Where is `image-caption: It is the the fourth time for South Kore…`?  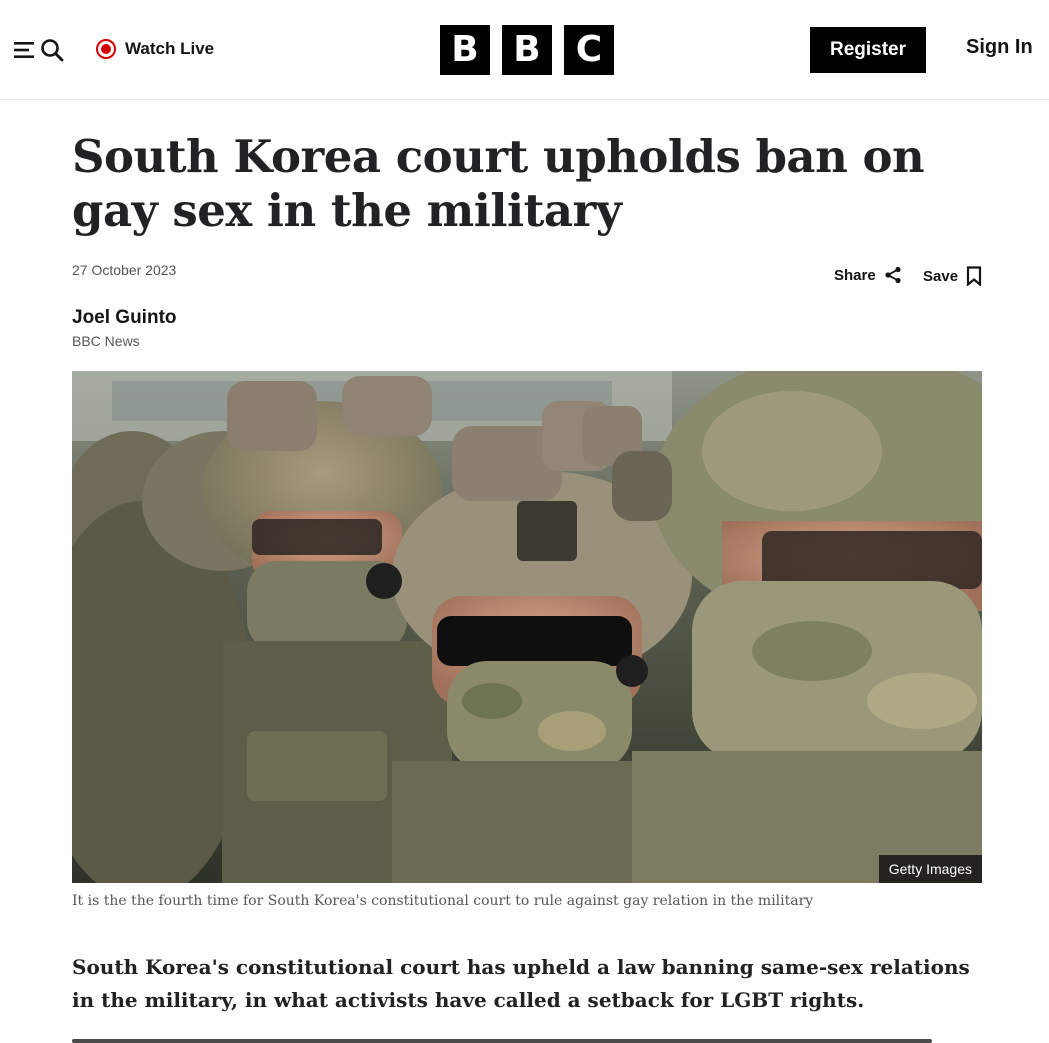
image-caption: It is the the fourth time for South Kore… is located at coordinates (443, 901).